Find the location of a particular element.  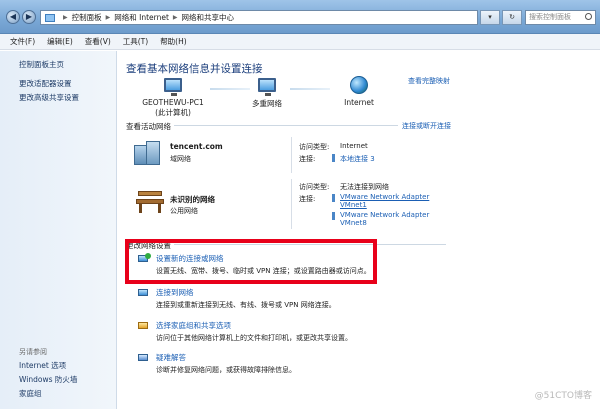

homegroup-icon is located at coordinates (144, 325).